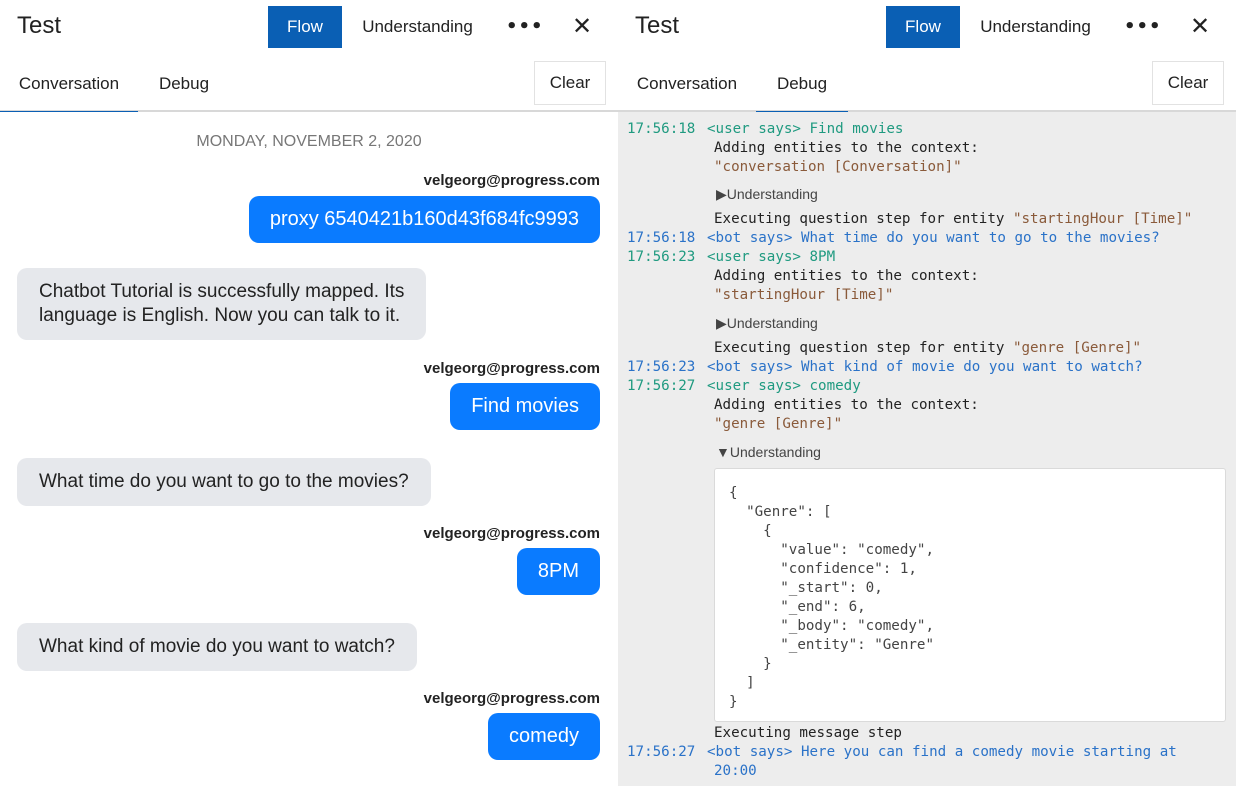 Image resolution: width=1236 pixels, height=786 pixels. Describe the element at coordinates (309, 141) in the screenshot. I see `date-separator: MONDAY, NOVEMBER 2, 2020` at that location.